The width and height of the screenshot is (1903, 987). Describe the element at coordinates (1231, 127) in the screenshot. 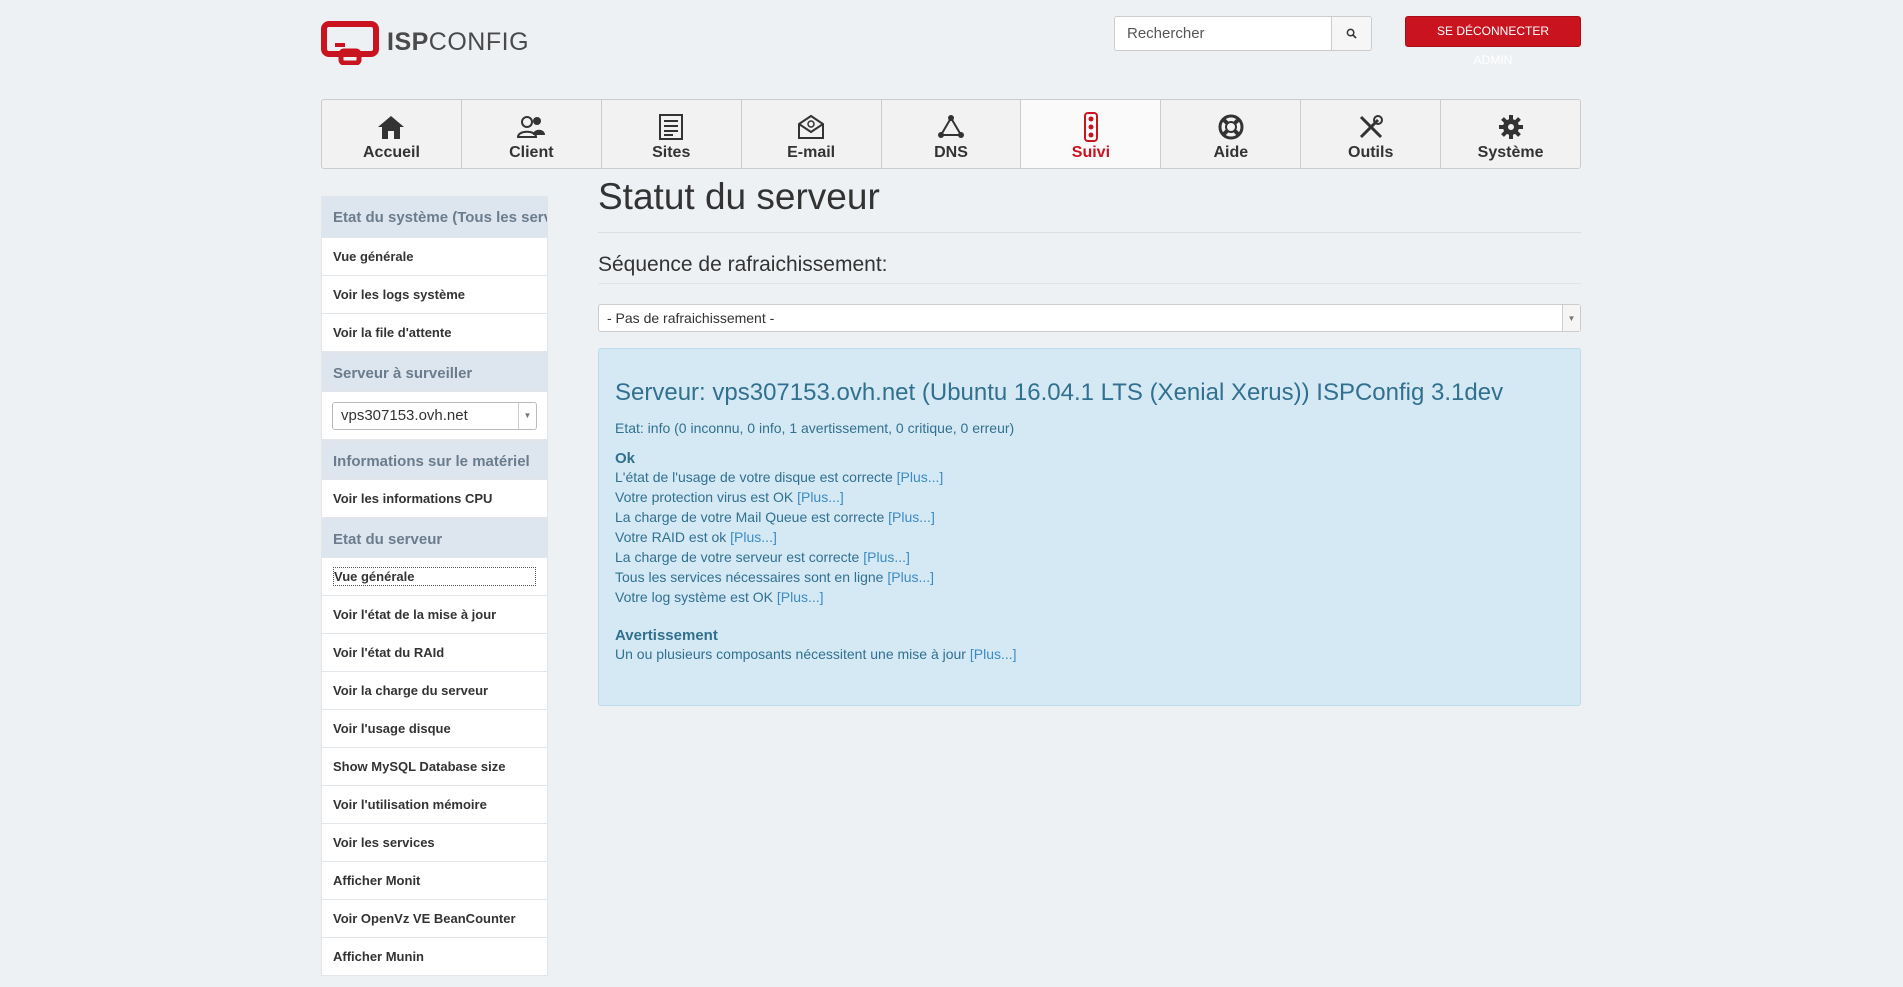

I see `lifebuoy-icon` at that location.